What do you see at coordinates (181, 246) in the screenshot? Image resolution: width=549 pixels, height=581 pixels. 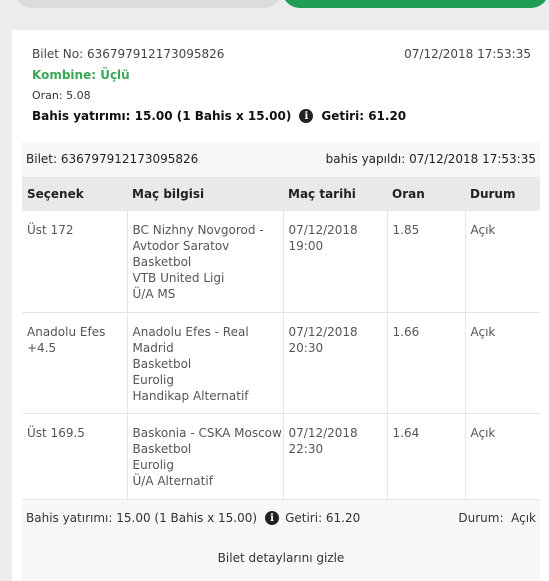 I see `match-line: Avtodor Saratov` at bounding box center [181, 246].